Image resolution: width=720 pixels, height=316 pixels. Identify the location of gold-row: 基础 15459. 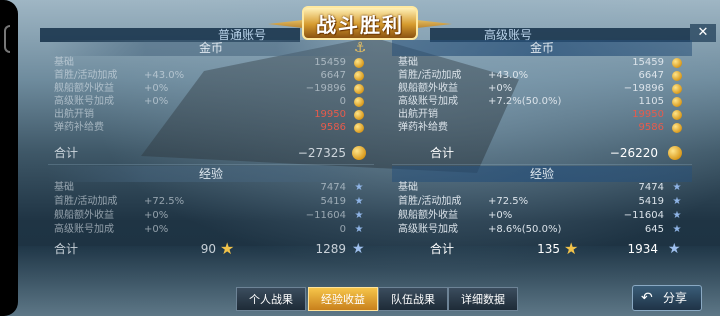
(211, 63).